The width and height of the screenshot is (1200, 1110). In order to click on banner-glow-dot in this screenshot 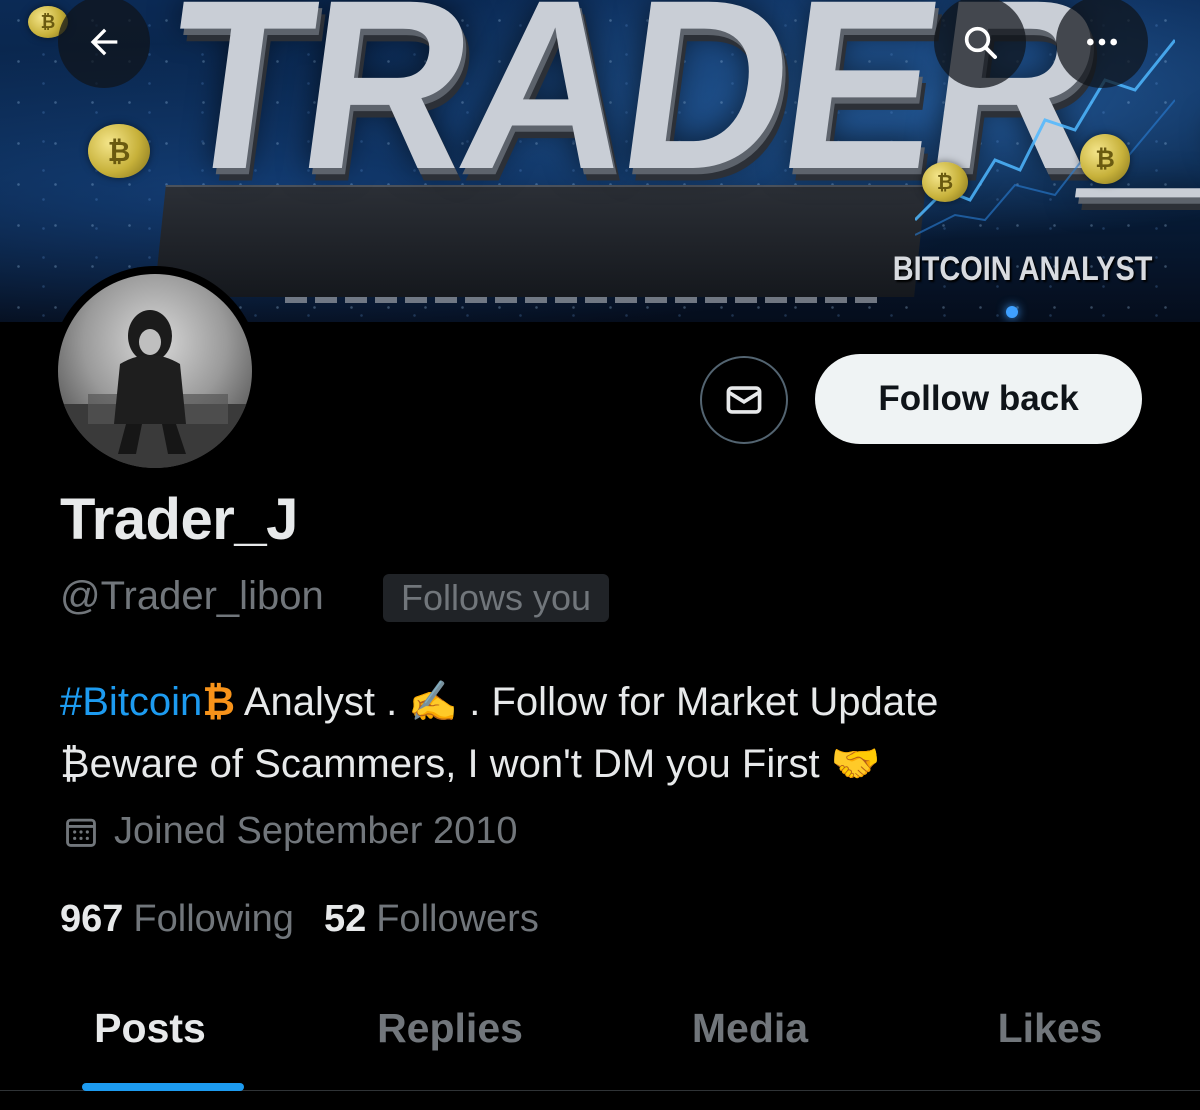, I will do `click(1012, 312)`.